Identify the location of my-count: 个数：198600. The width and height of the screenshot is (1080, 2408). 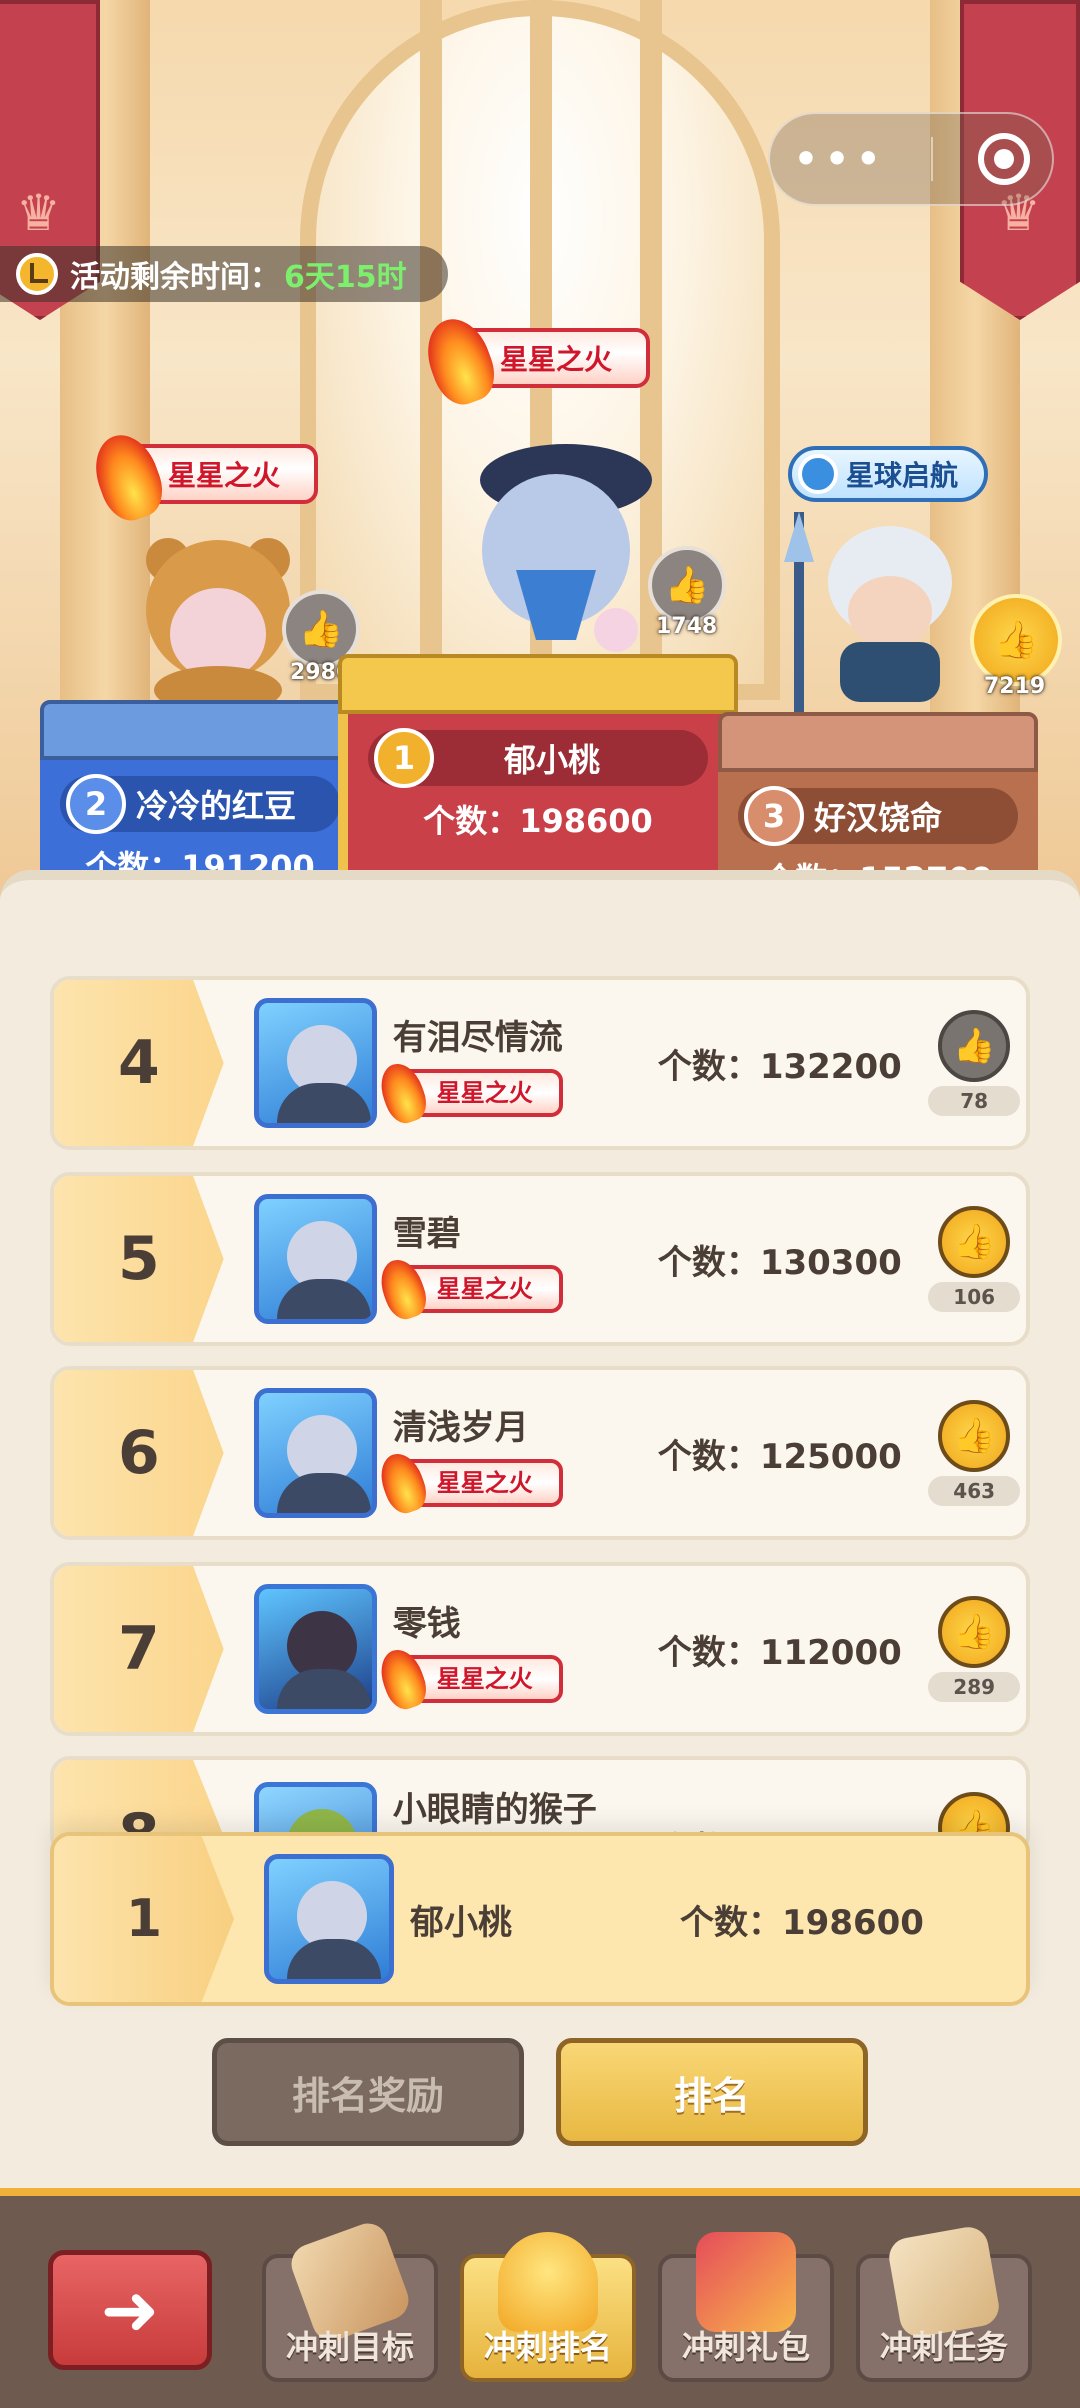
(802, 1922).